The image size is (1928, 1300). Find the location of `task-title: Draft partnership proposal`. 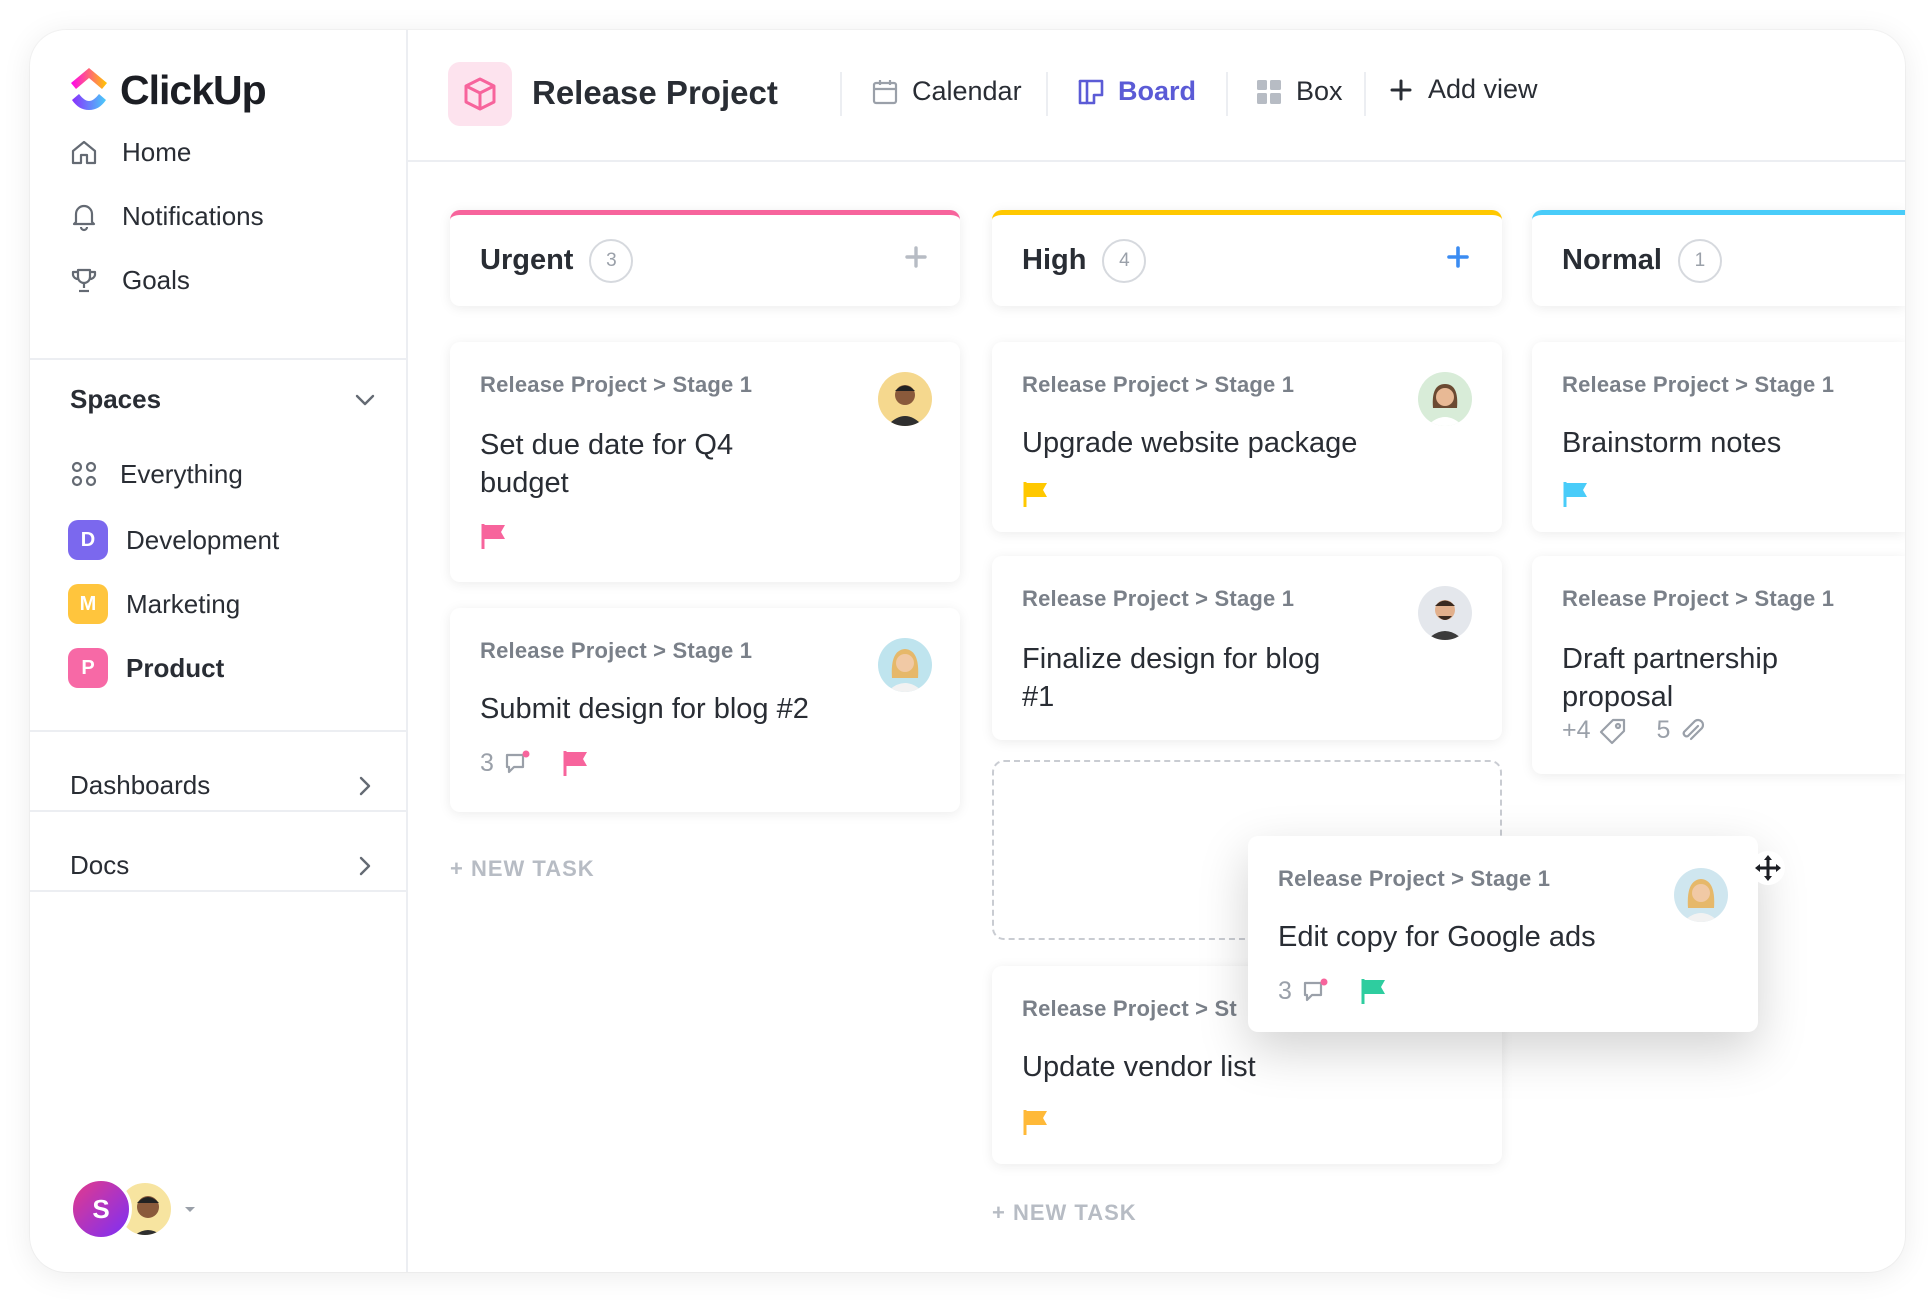

task-title: Draft partnership proposal is located at coordinates (1670, 678).